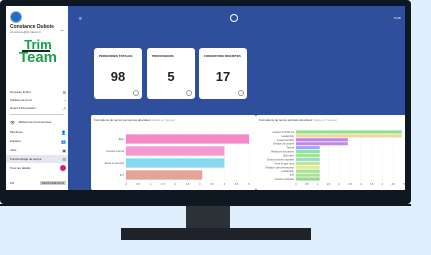  What do you see at coordinates (292, 175) in the screenshot?
I see `category-label: IUT` at bounding box center [292, 175].